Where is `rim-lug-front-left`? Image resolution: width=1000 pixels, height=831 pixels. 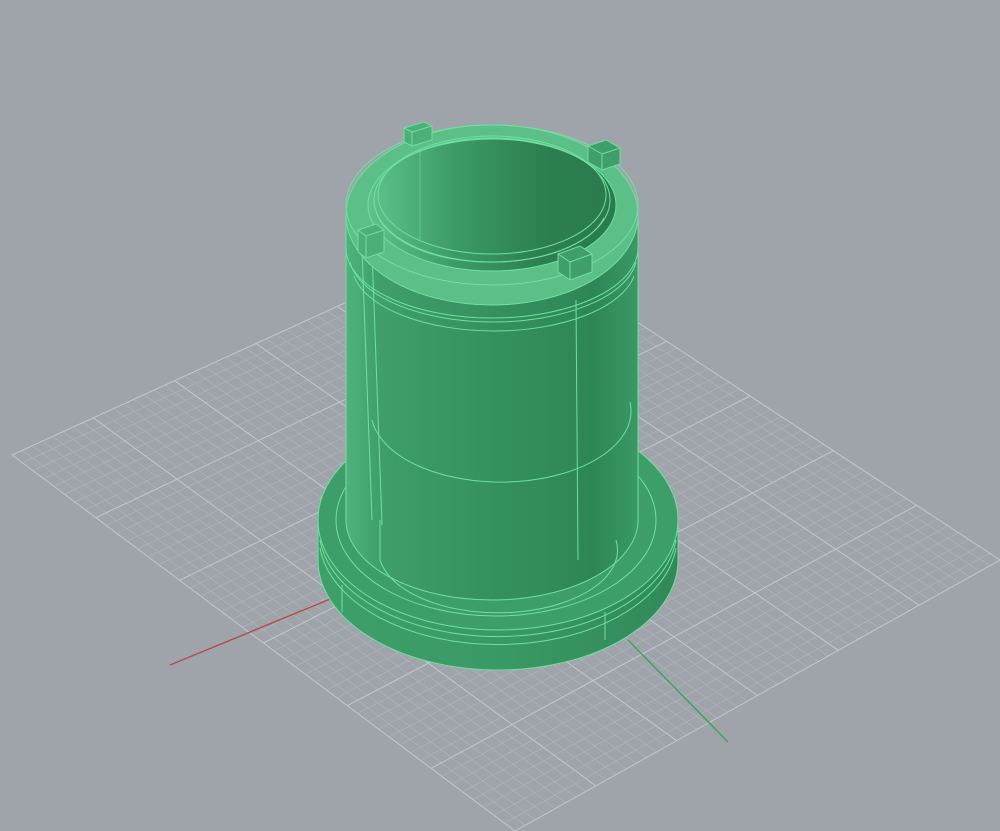 rim-lug-front-left is located at coordinates (371, 241).